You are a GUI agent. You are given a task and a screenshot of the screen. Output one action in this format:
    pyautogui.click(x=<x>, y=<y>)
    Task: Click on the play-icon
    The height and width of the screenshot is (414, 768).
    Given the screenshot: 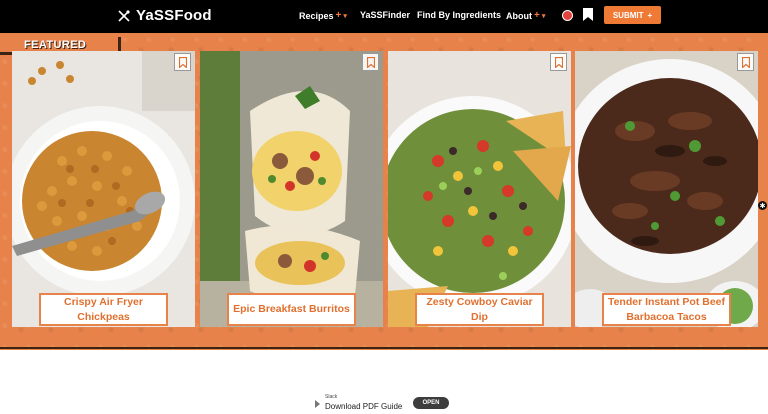 What is the action you would take?
    pyautogui.click(x=317, y=404)
    